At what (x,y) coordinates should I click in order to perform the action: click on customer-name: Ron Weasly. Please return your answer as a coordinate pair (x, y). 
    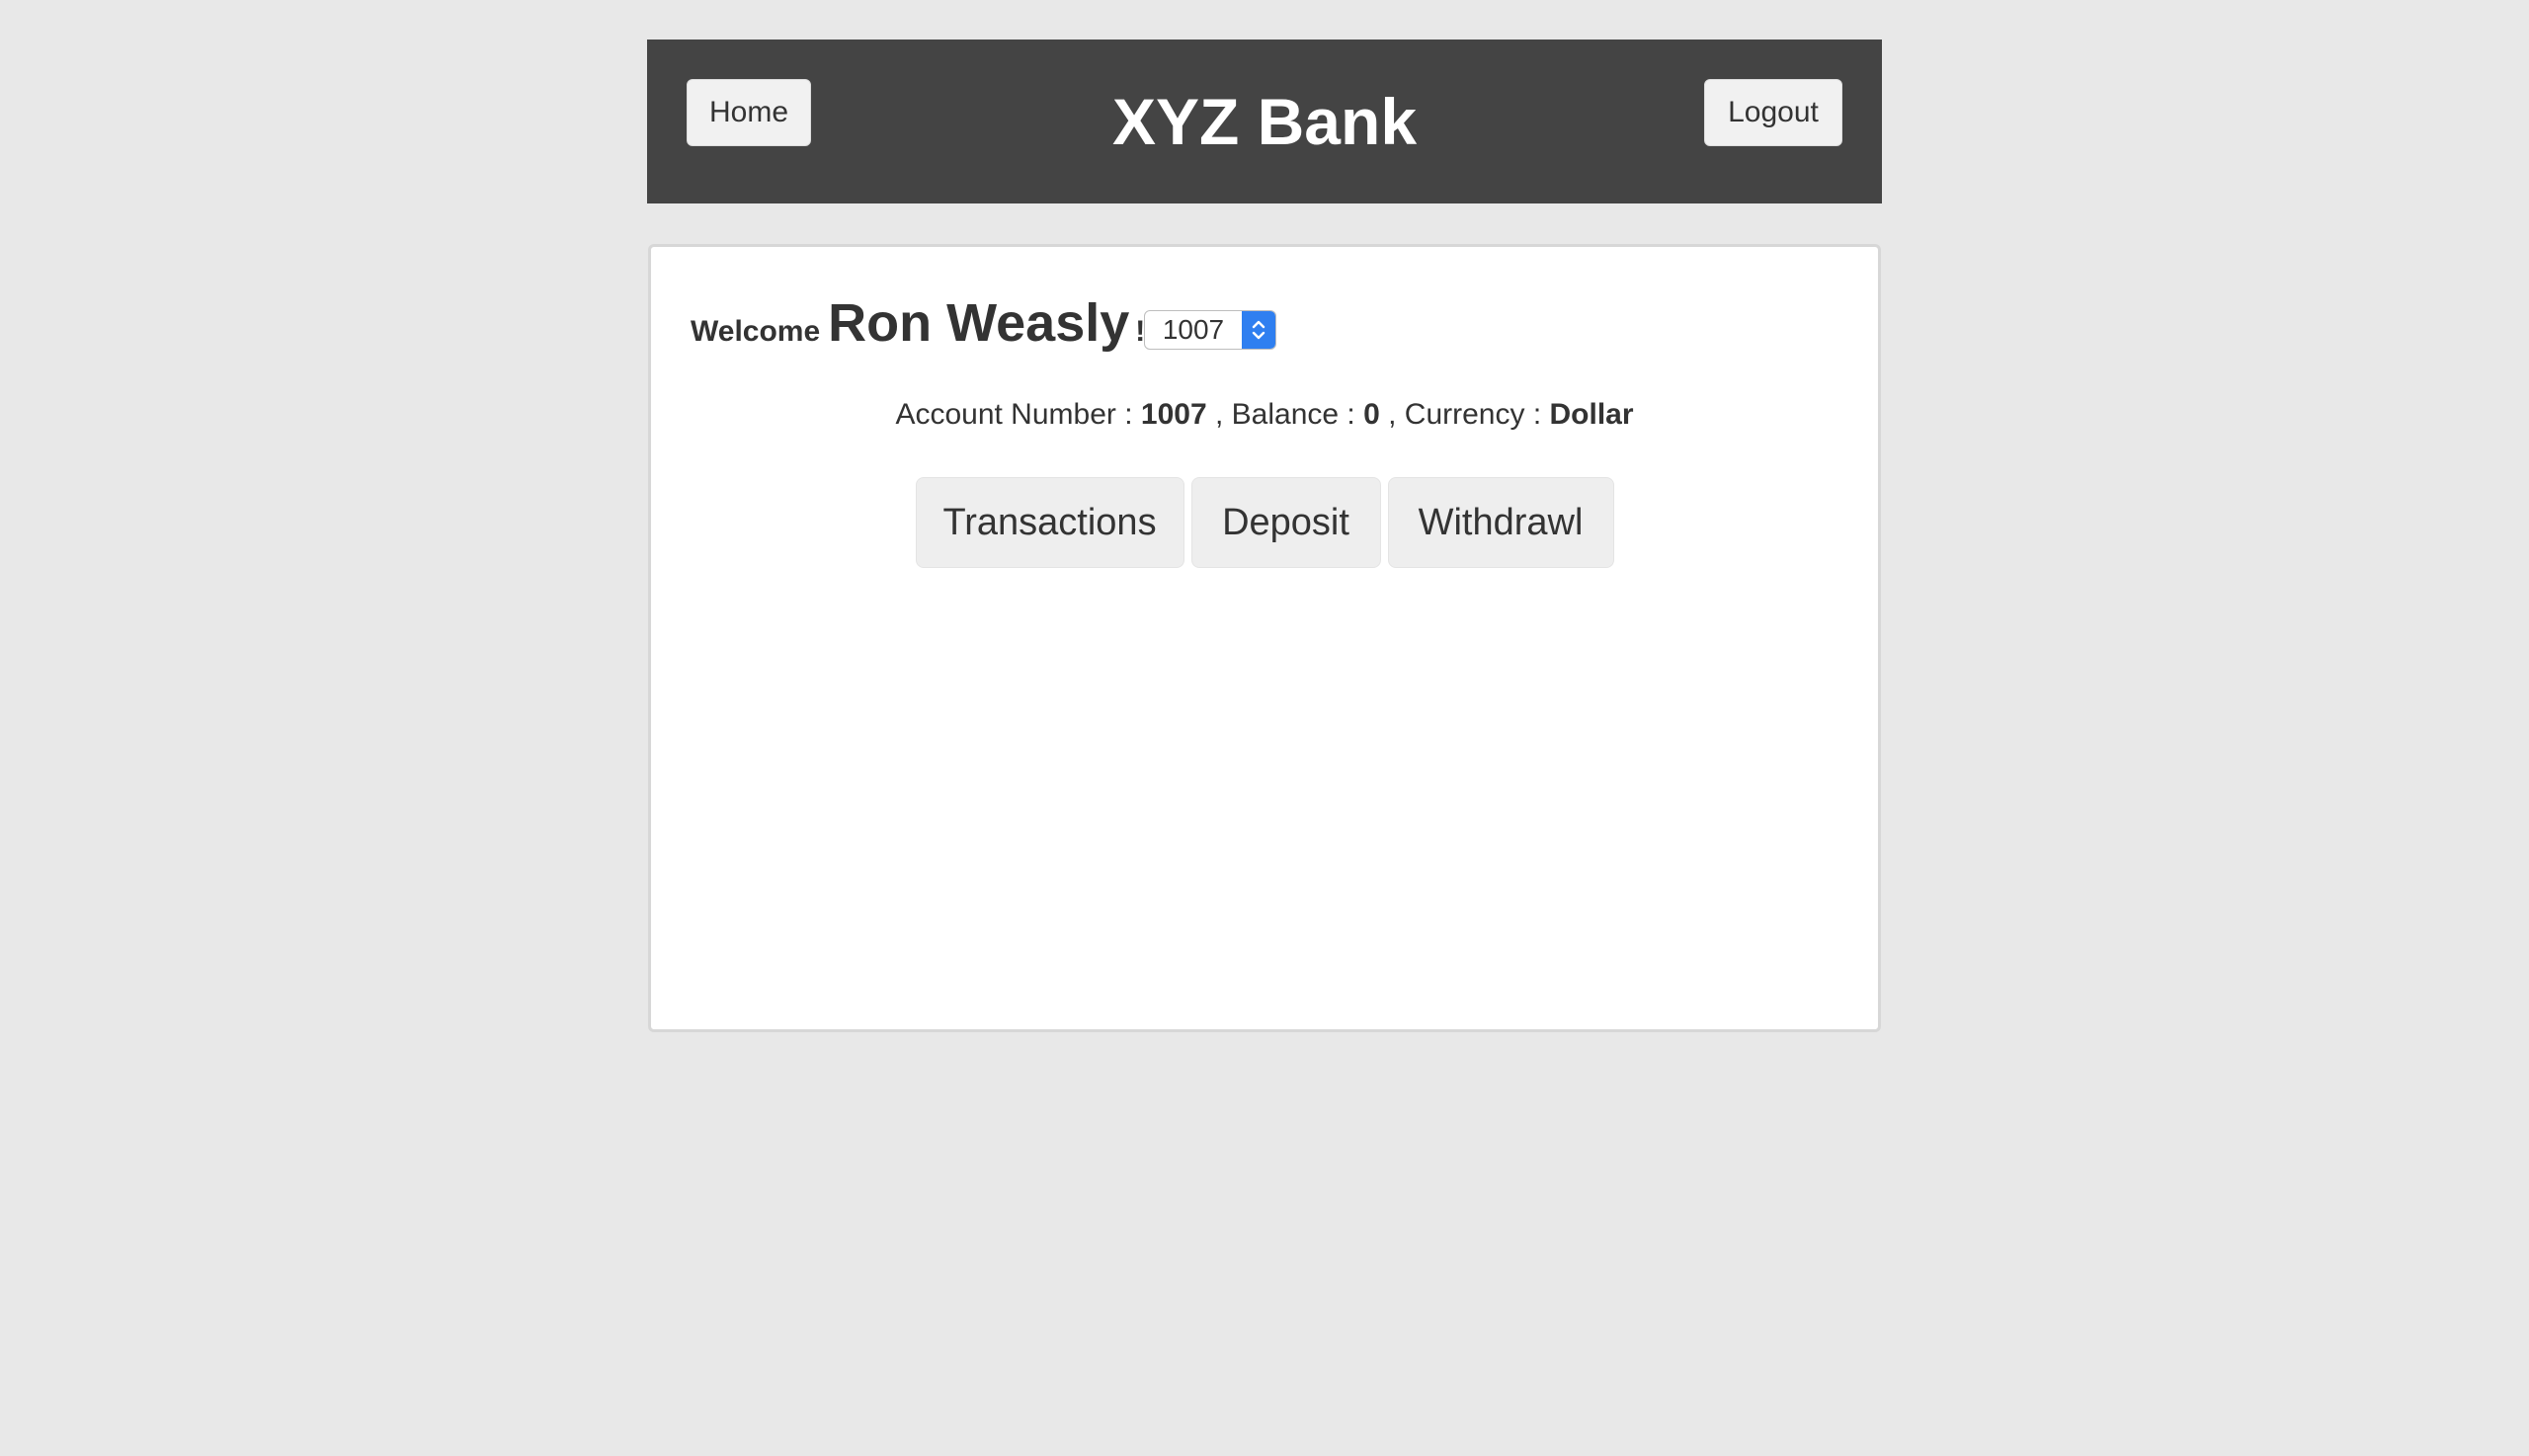
    Looking at the image, I should click on (979, 323).